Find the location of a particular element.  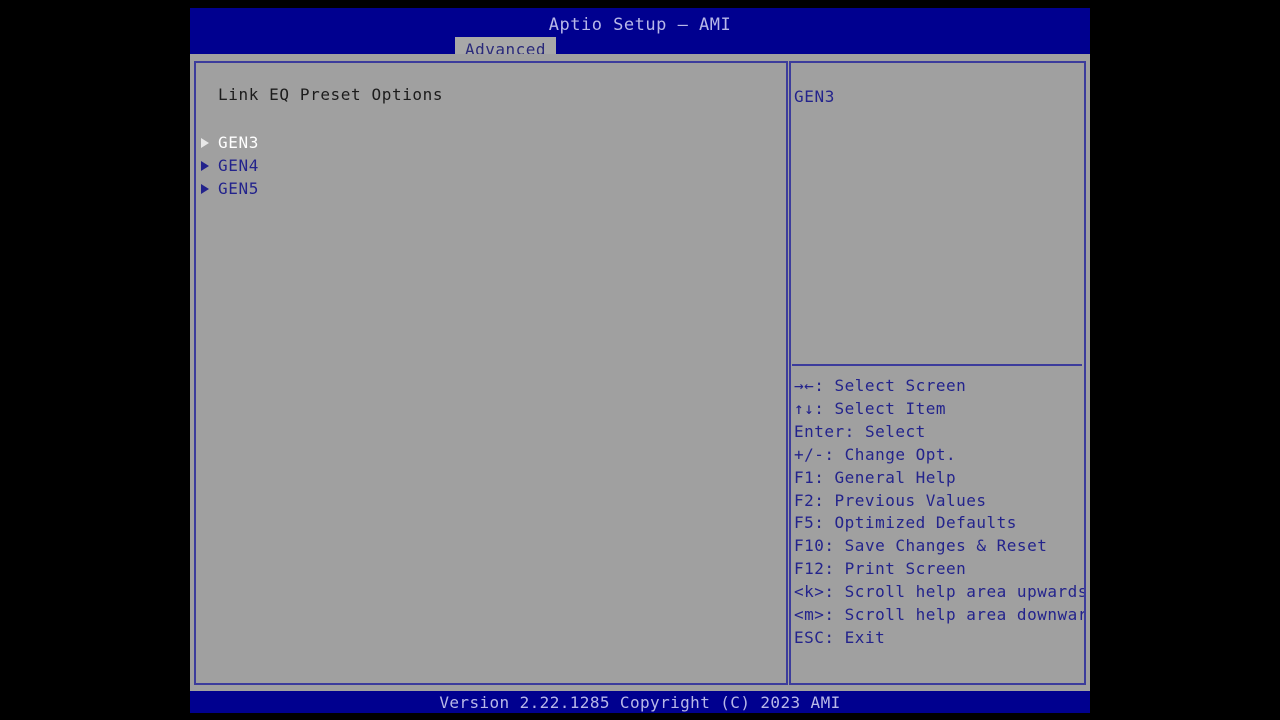

legend-key: +/- is located at coordinates (809, 454).